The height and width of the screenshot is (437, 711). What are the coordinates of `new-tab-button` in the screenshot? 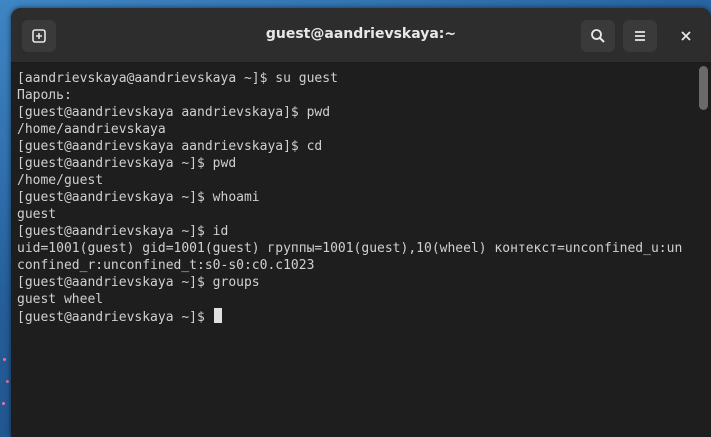 It's located at (39, 36).